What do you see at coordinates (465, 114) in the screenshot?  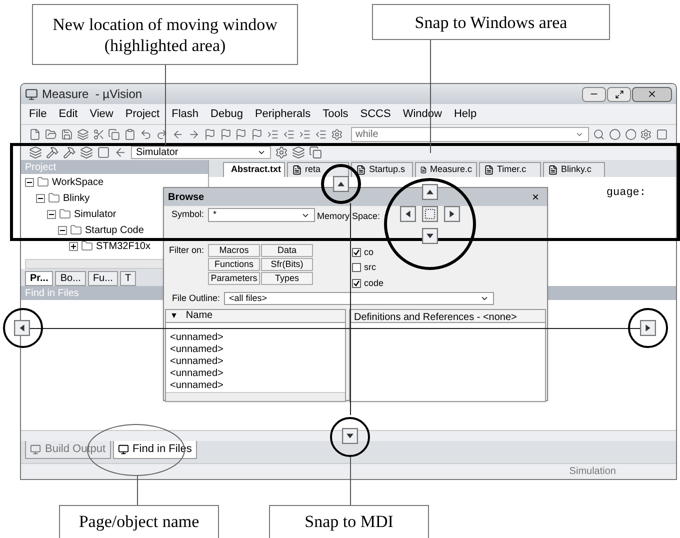 I see `menu-item: Help` at bounding box center [465, 114].